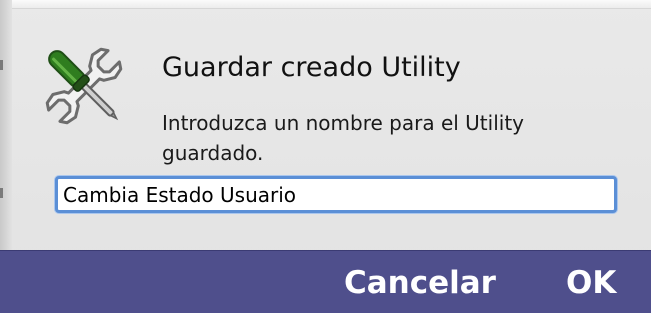 This screenshot has width=651, height=313. Describe the element at coordinates (311, 67) in the screenshot. I see `dialog-title: Guardar creado Utility` at that location.